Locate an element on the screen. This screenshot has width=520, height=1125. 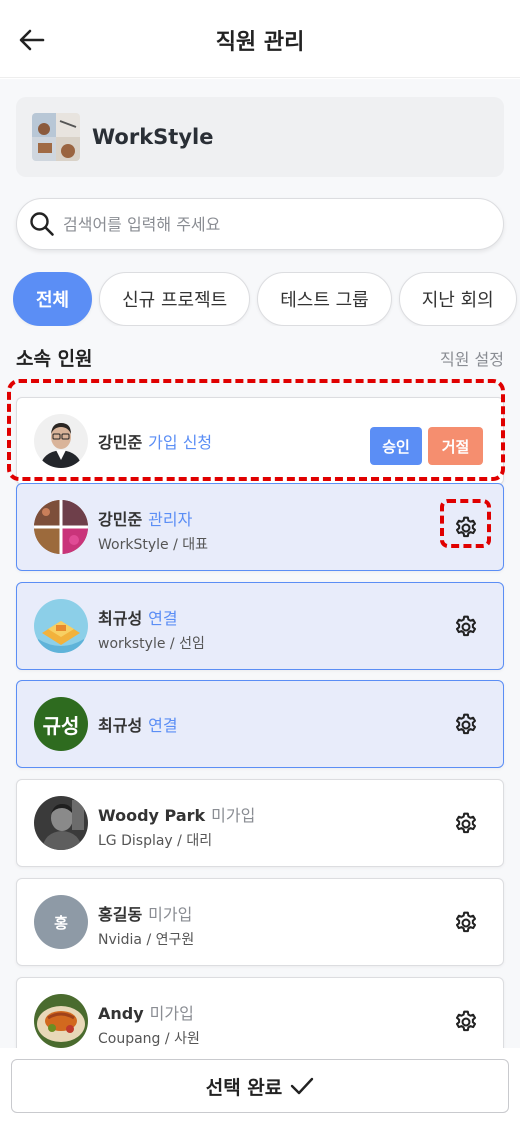
complete-label: 선택 완료 is located at coordinates (244, 1087).